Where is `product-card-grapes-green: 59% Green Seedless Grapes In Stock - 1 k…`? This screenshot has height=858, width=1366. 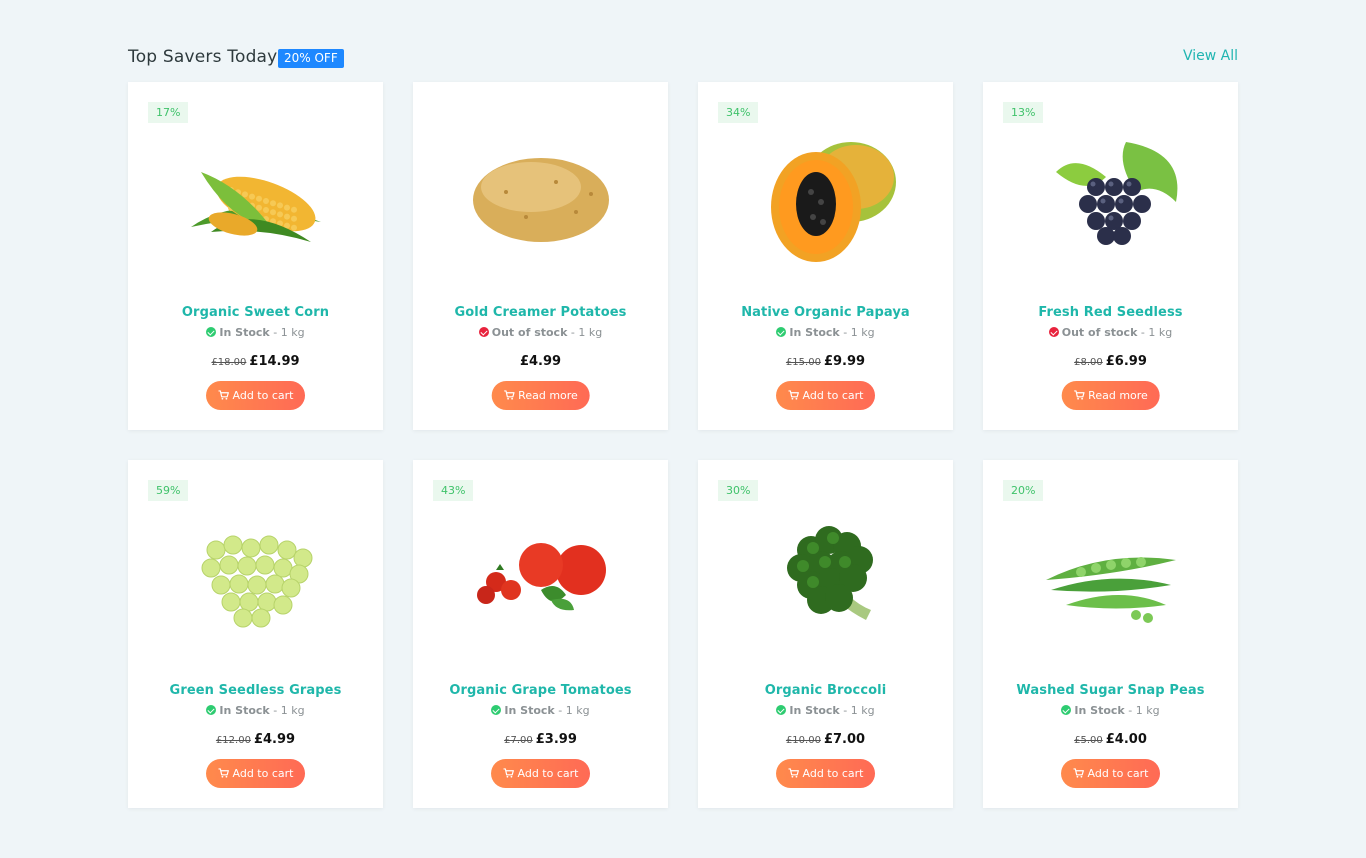
product-card-grapes-green: 59% Green Seedless Grapes In Stock - 1 k… is located at coordinates (255, 634).